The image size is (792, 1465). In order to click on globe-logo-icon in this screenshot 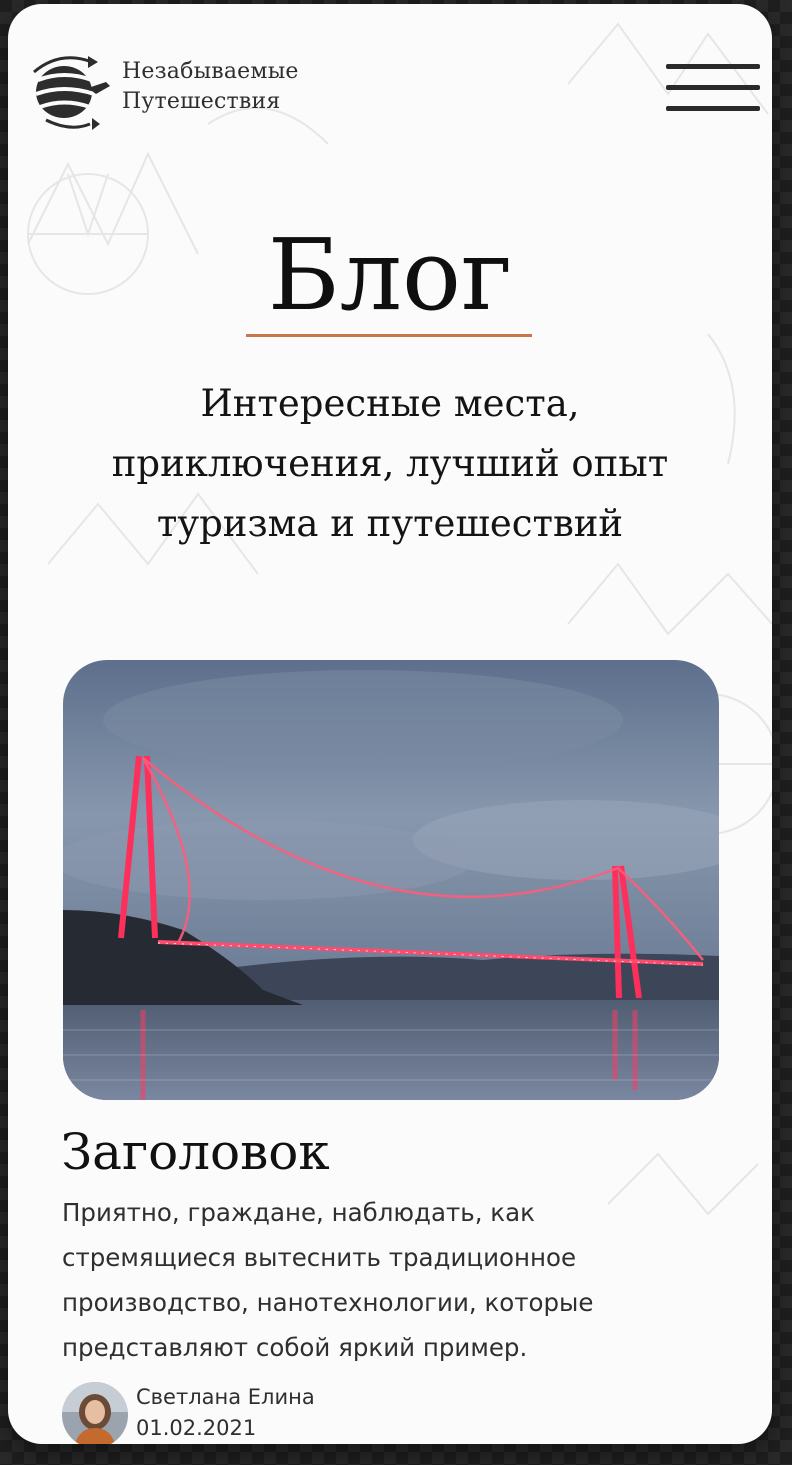, I will do `click(71, 93)`.